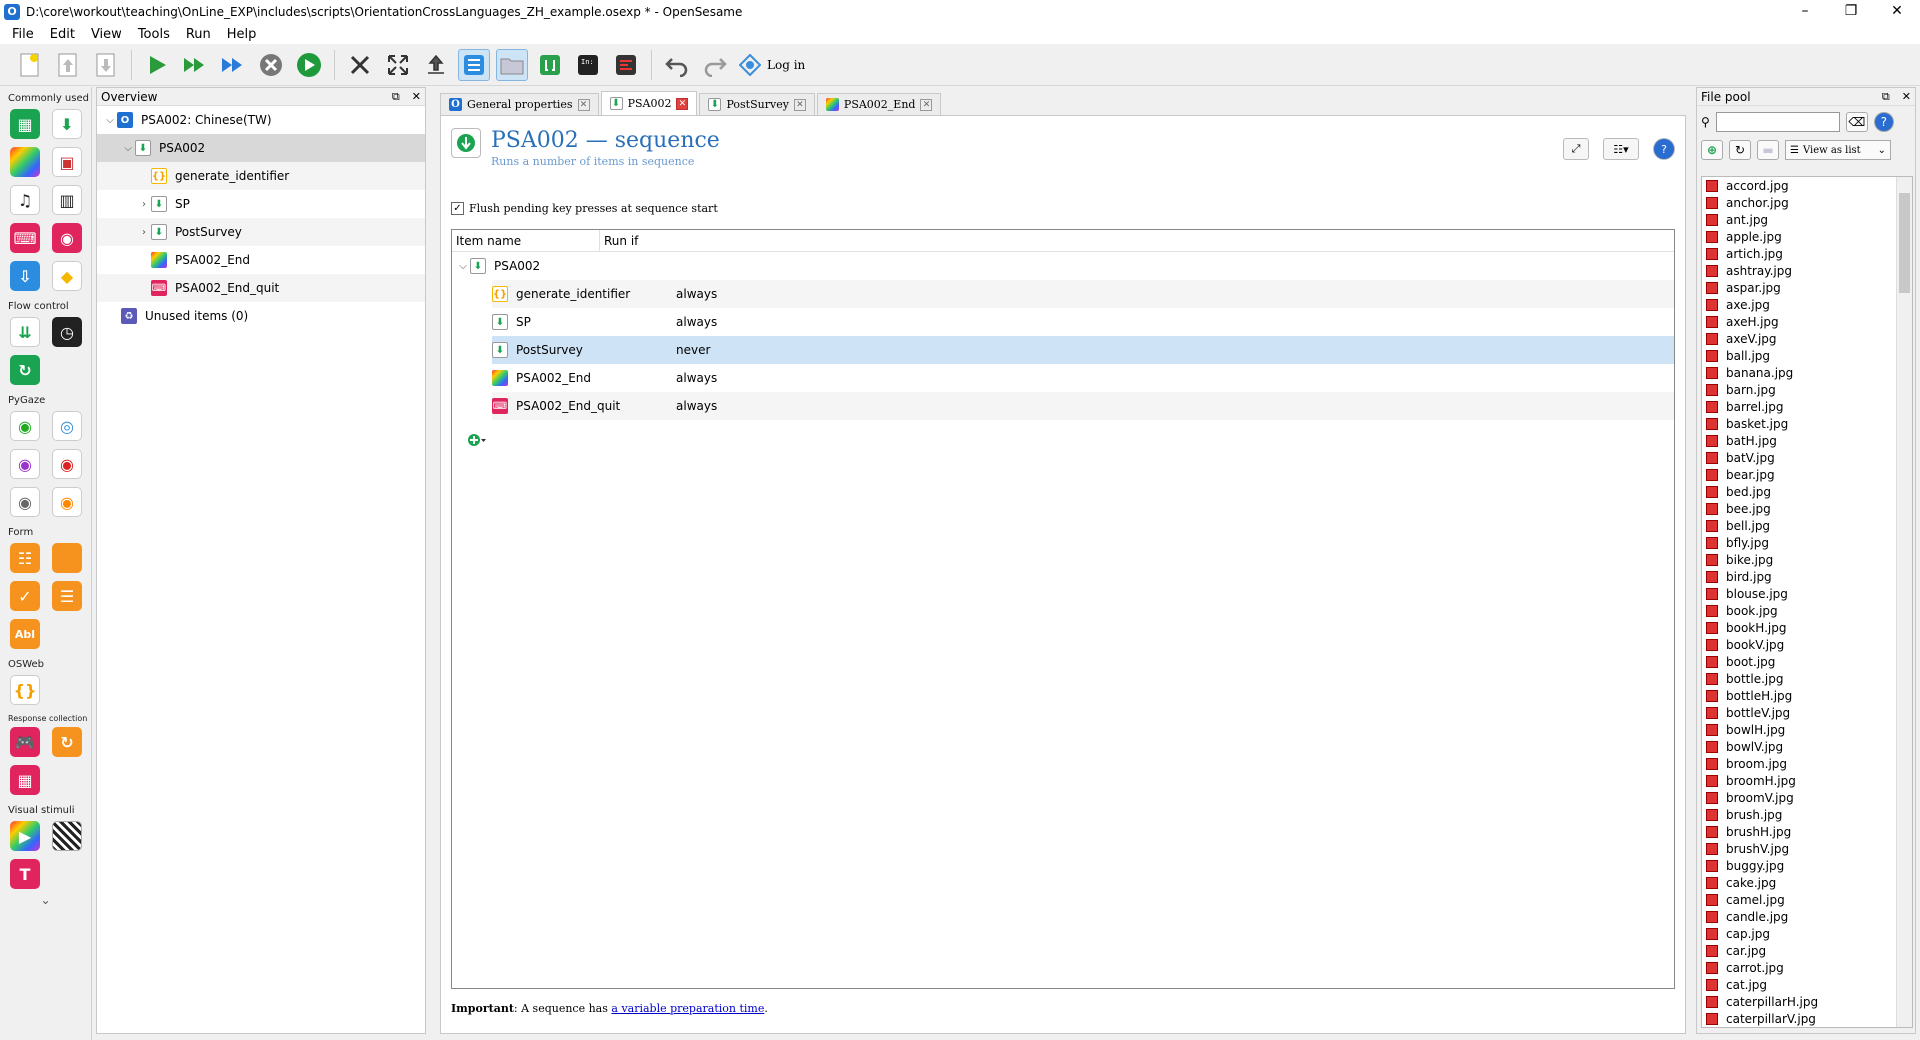  I want to click on menu-view: View, so click(106, 34).